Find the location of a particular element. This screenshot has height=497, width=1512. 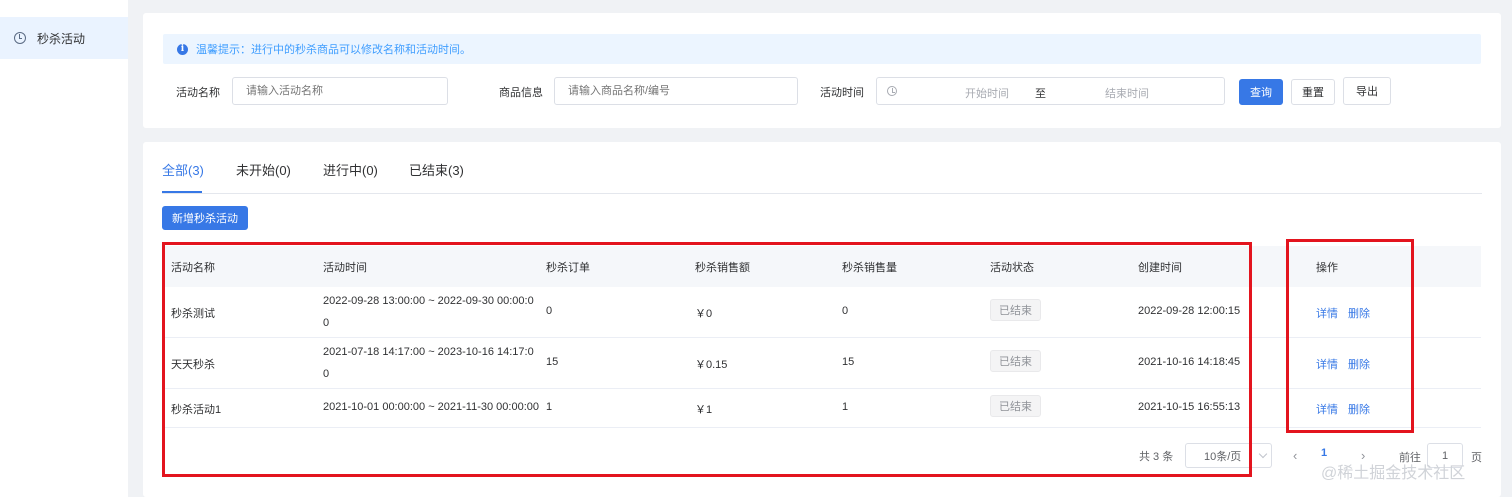

highlight-box-actions is located at coordinates (1350, 336).